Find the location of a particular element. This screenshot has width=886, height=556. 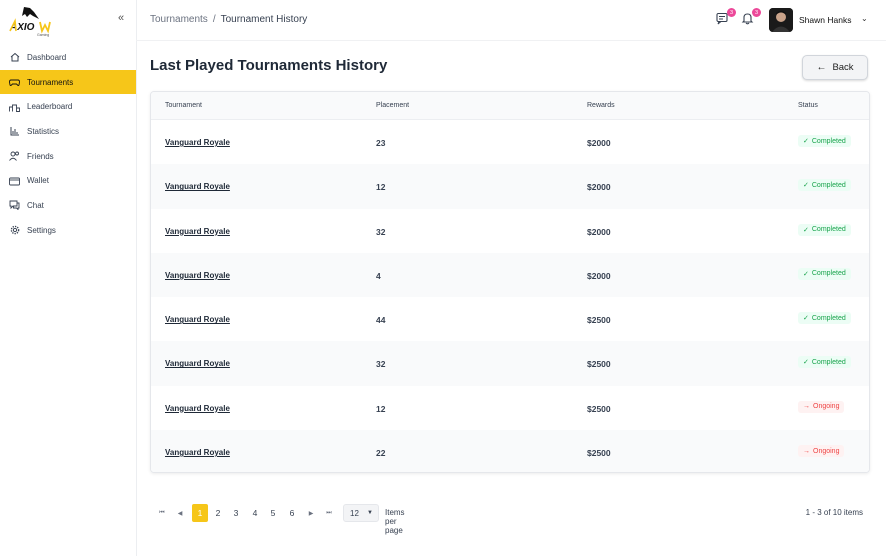

back-button: ← Back is located at coordinates (835, 67).